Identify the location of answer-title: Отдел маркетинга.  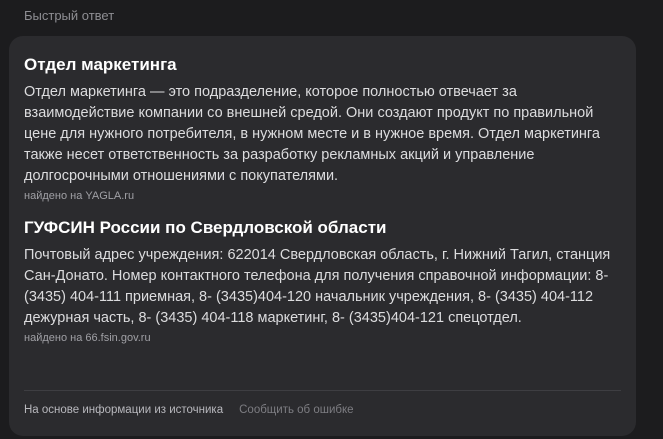
(100, 64).